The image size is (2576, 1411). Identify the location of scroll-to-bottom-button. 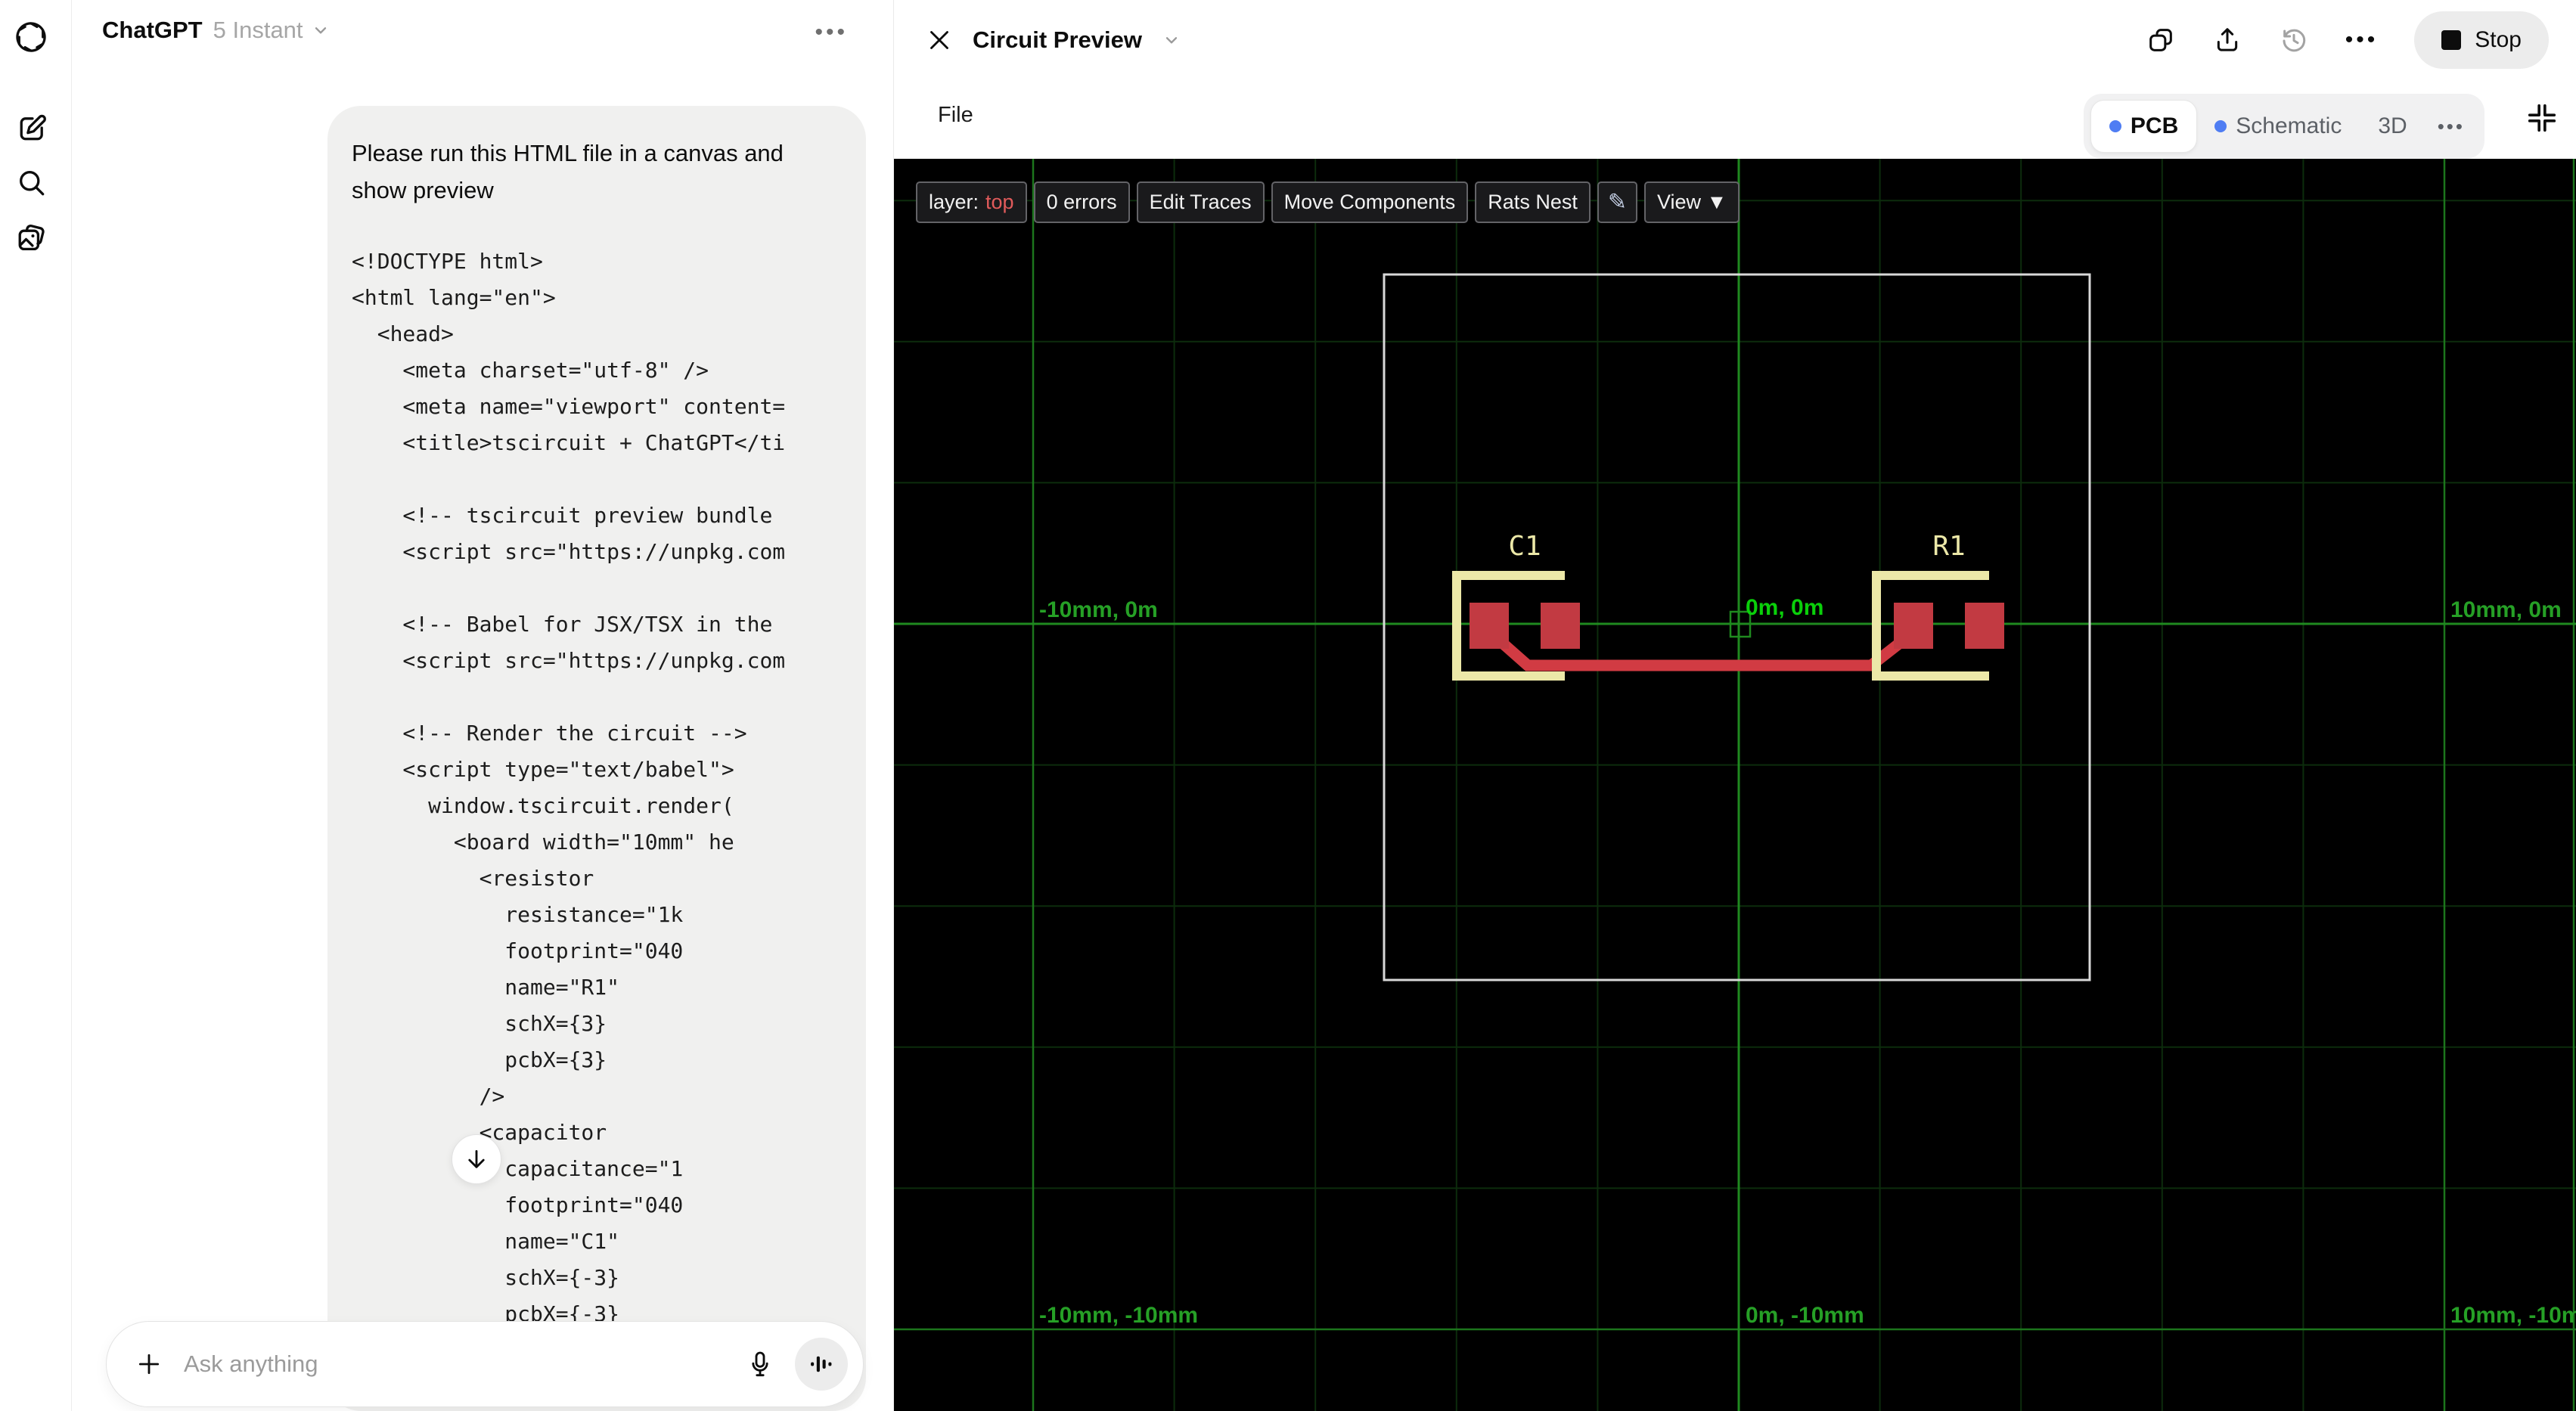
(476, 1159).